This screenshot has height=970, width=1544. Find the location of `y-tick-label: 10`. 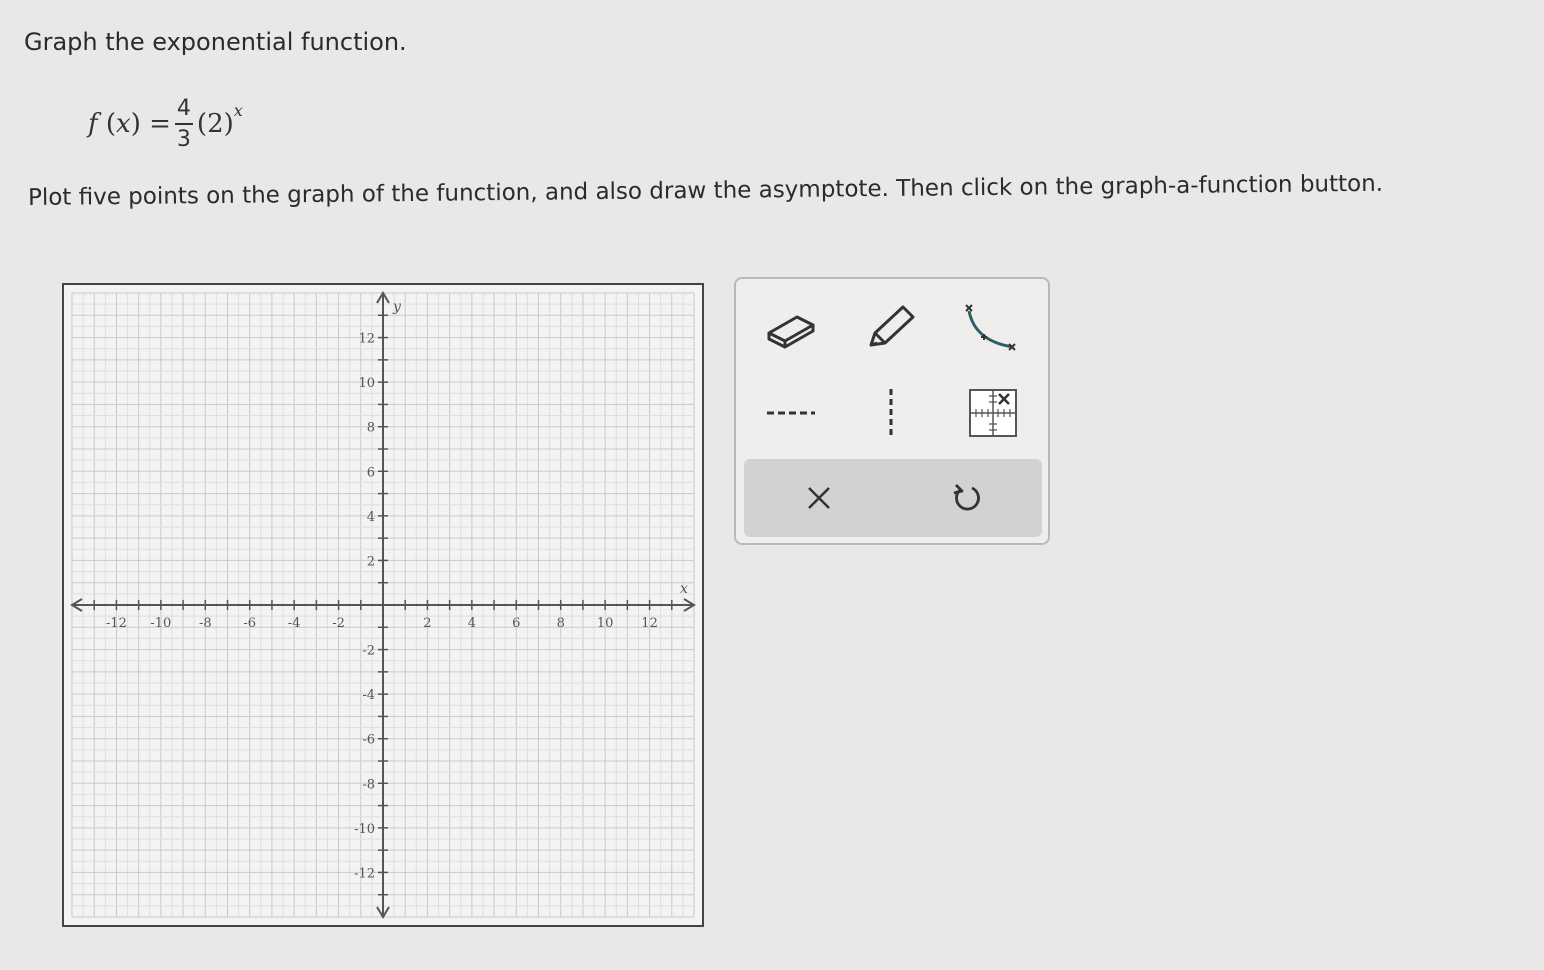

y-tick-label: 10 is located at coordinates (366, 383).